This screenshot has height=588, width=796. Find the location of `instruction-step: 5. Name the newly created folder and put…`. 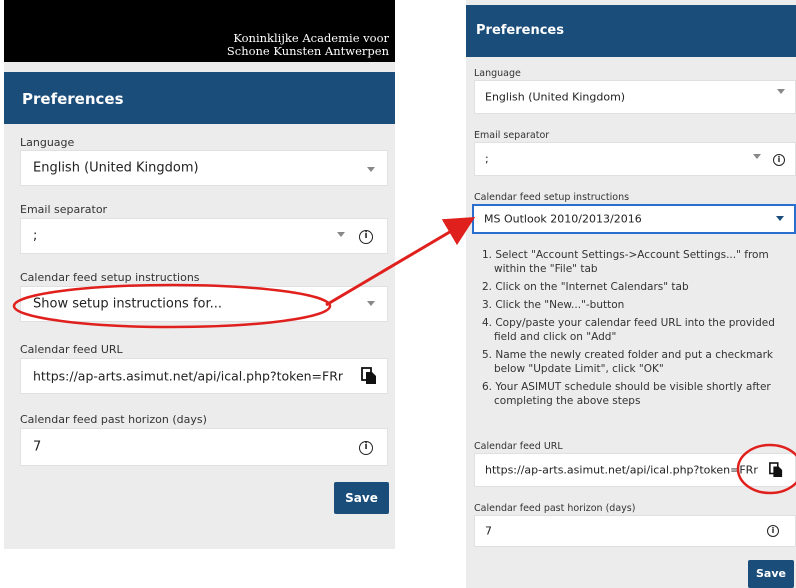

instruction-step: 5. Name the newly created folder and put… is located at coordinates (628, 362).